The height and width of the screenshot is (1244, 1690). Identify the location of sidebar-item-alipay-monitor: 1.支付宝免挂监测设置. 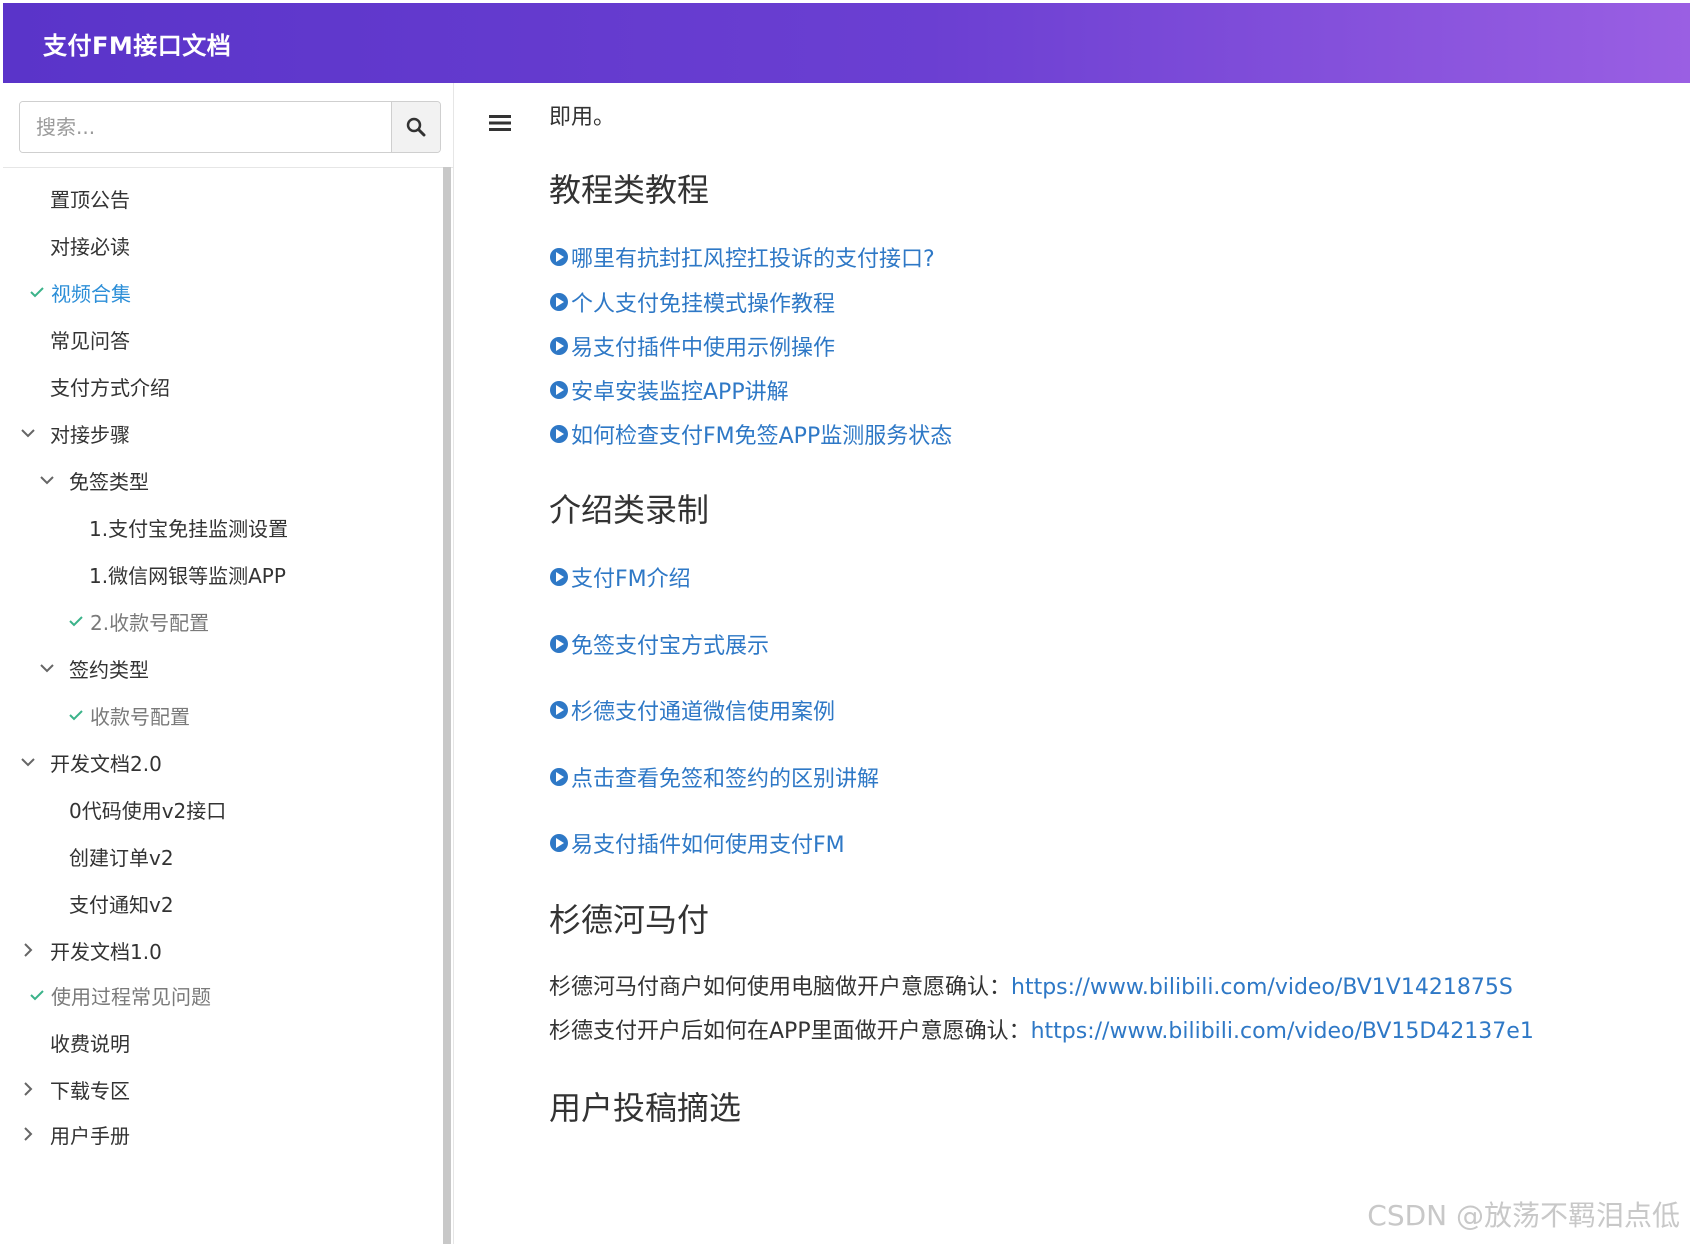
(188, 527).